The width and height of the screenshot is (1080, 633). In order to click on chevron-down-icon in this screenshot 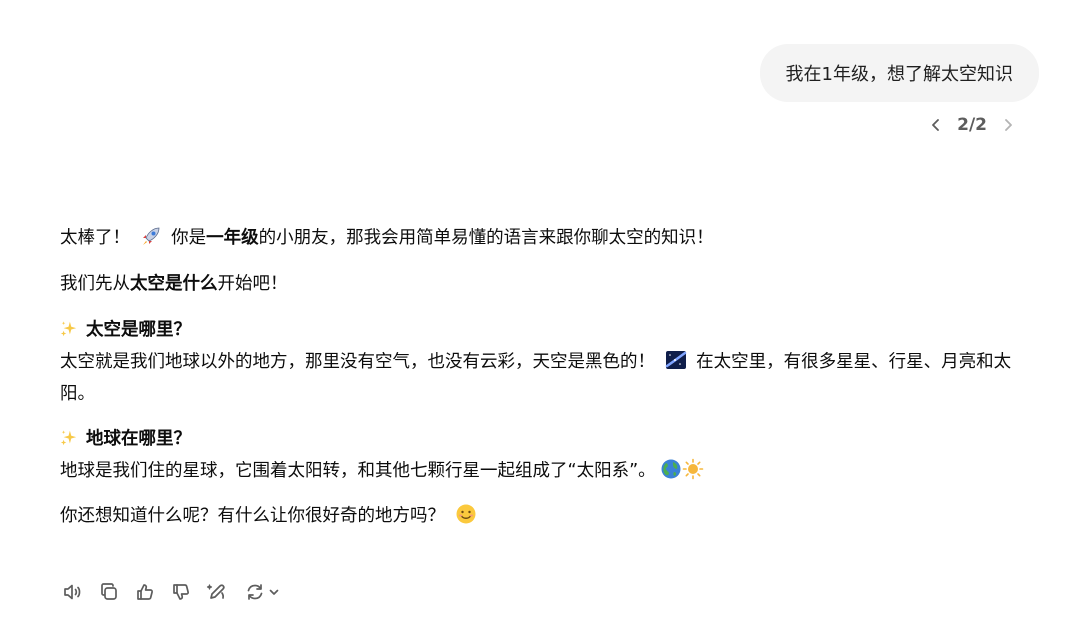, I will do `click(274, 592)`.